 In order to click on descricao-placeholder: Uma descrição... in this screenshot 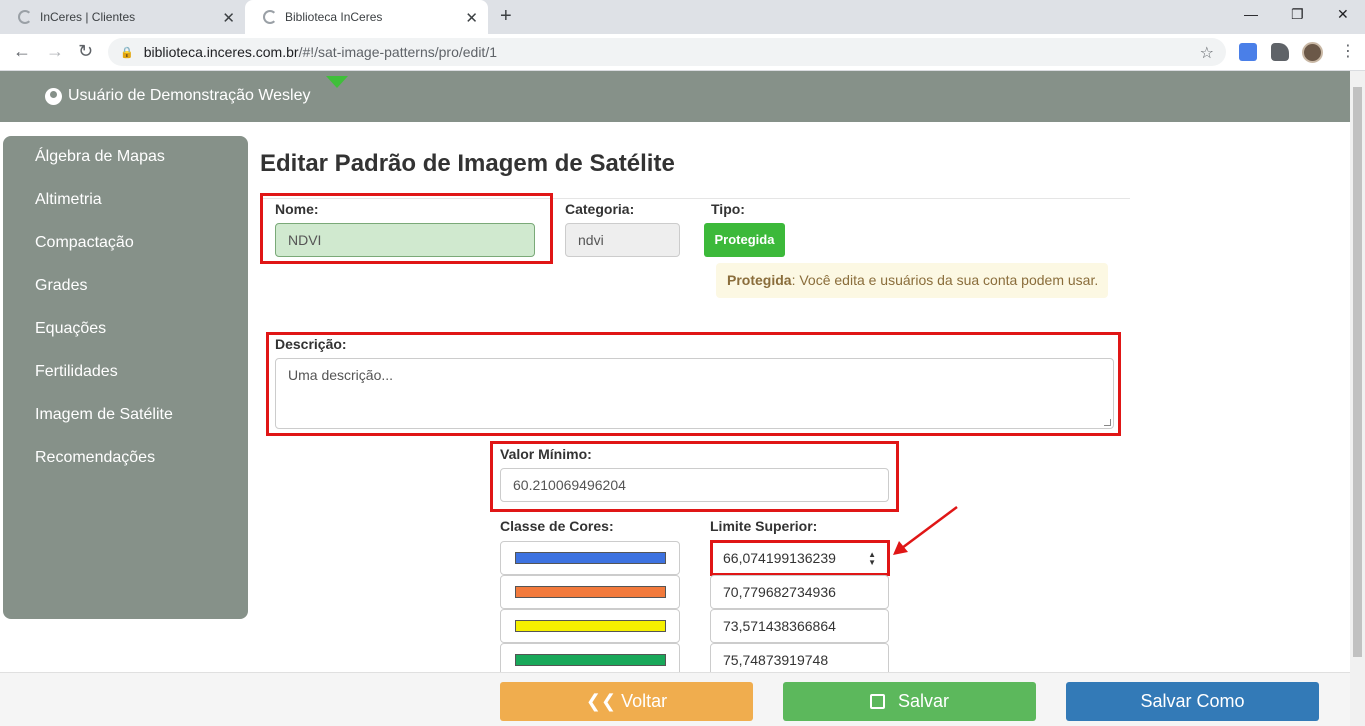, I will do `click(341, 375)`.